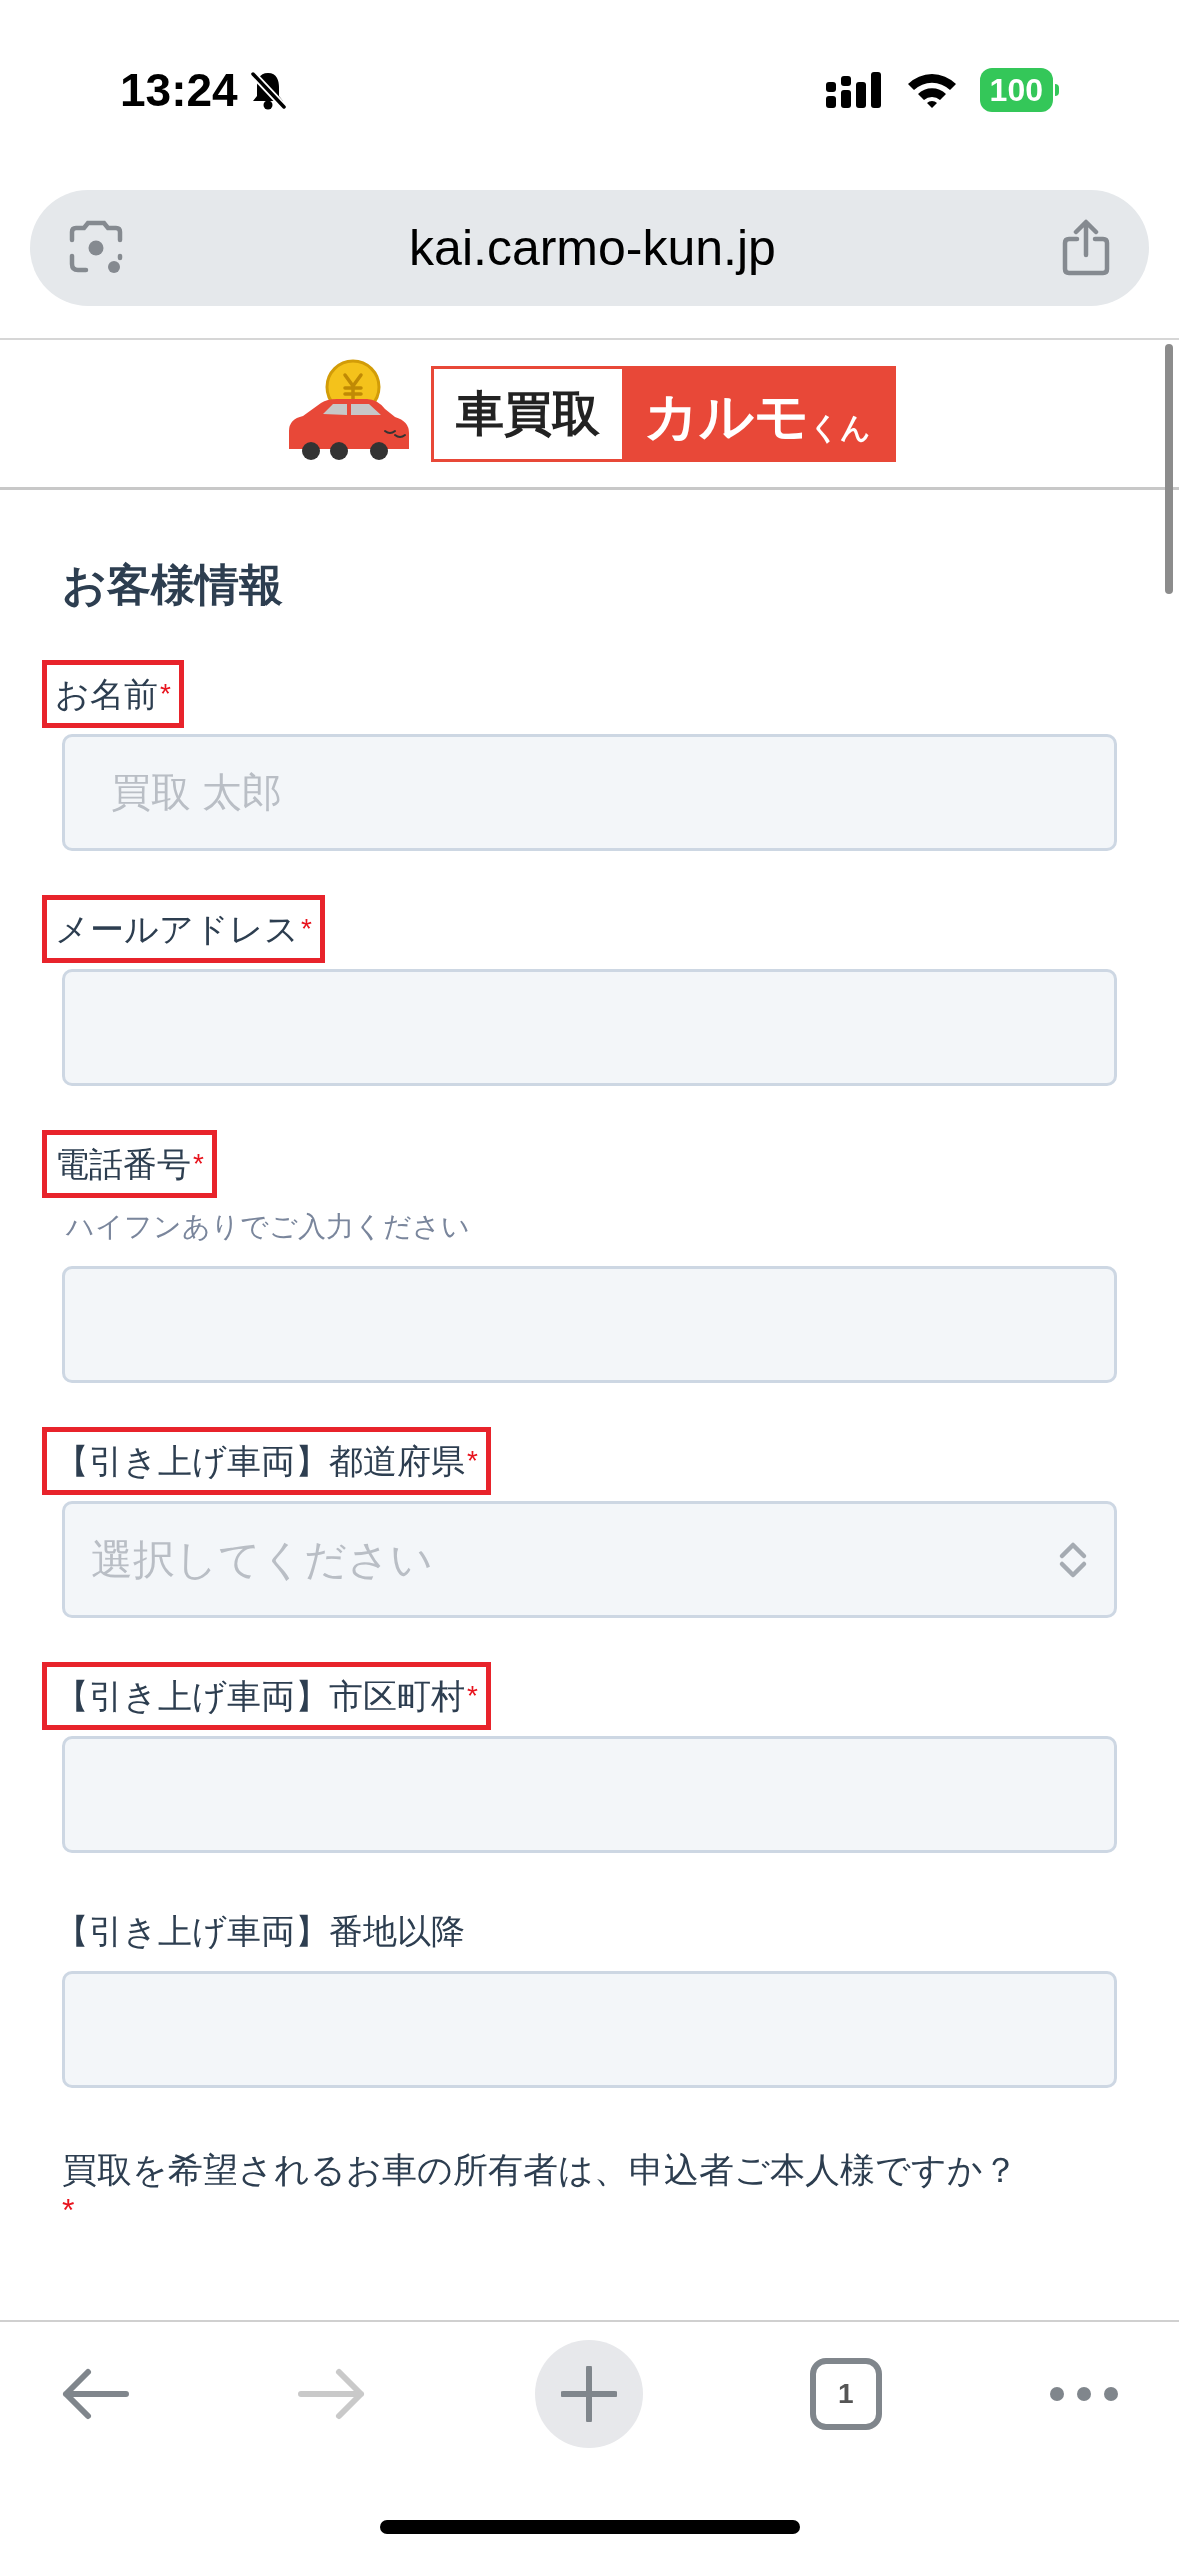 The height and width of the screenshot is (2556, 1179). I want to click on back-arrow-icon, so click(95, 2394).